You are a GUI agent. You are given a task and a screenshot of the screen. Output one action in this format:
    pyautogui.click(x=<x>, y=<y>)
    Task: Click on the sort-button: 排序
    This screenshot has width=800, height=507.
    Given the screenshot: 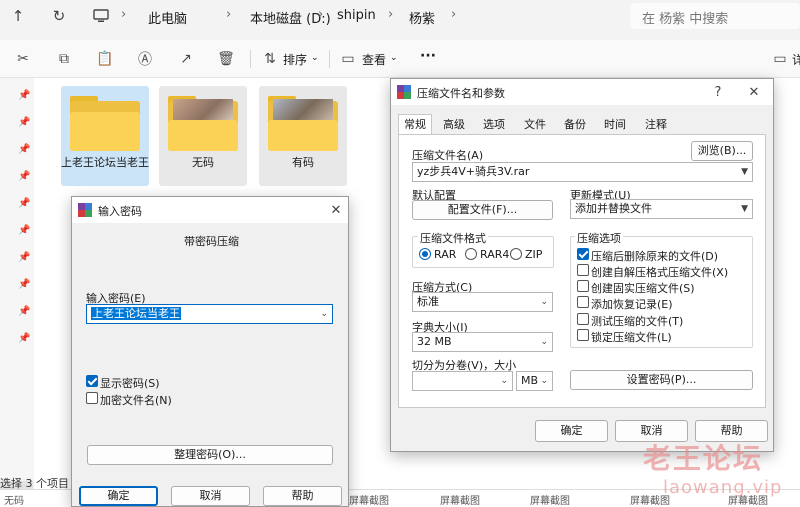 What is the action you would take?
    pyautogui.click(x=295, y=59)
    